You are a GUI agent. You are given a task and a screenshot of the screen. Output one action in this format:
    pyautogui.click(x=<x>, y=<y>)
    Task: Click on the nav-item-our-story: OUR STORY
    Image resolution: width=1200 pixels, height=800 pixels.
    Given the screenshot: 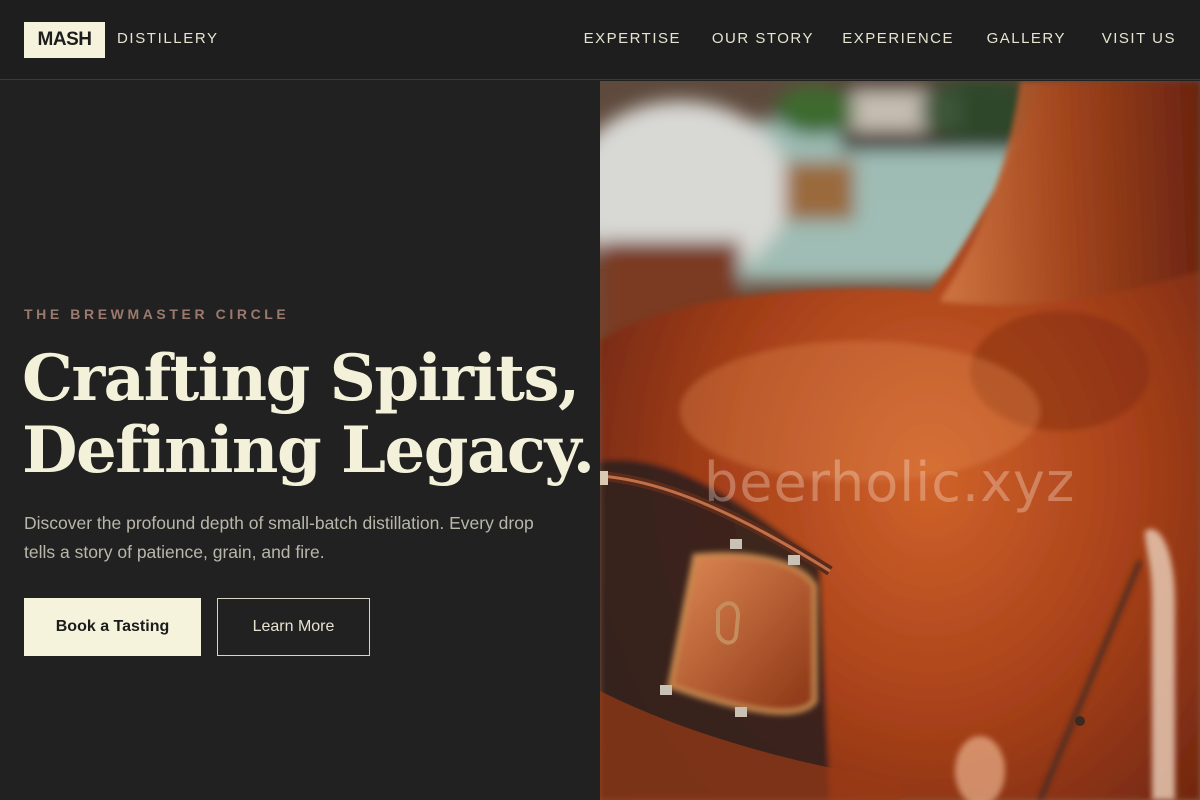 What is the action you would take?
    pyautogui.click(x=763, y=38)
    